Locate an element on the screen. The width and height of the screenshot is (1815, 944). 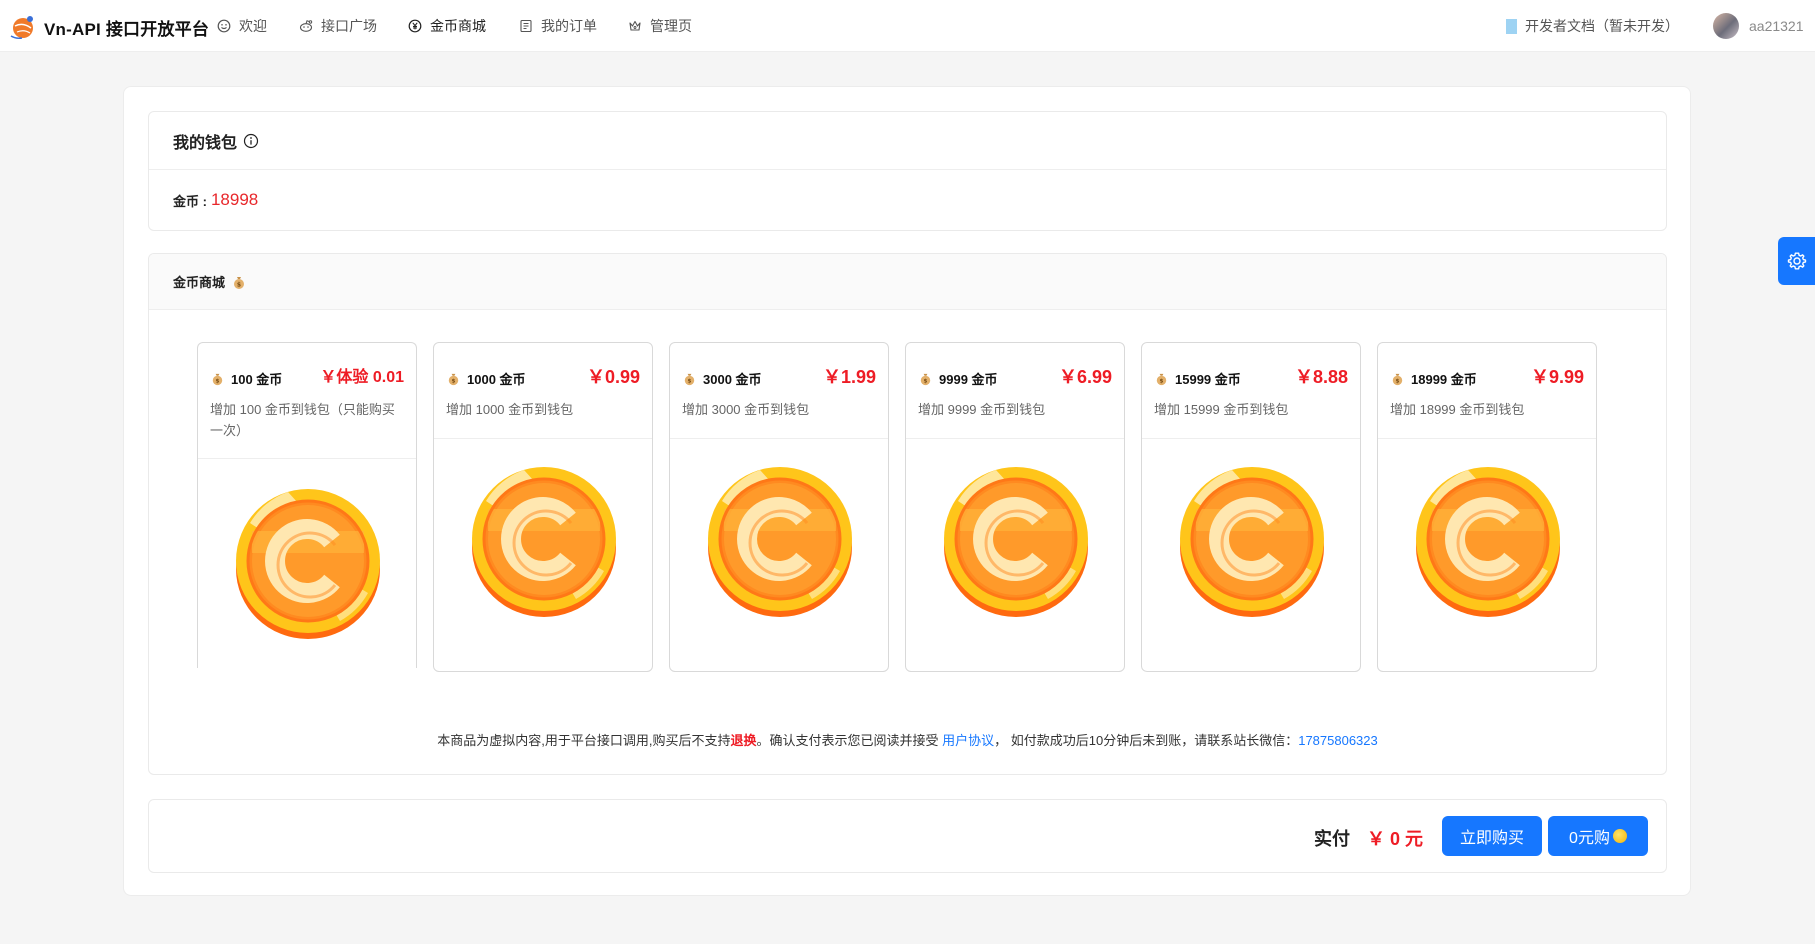
product-name: $ 1000 金币 is located at coordinates (486, 378).